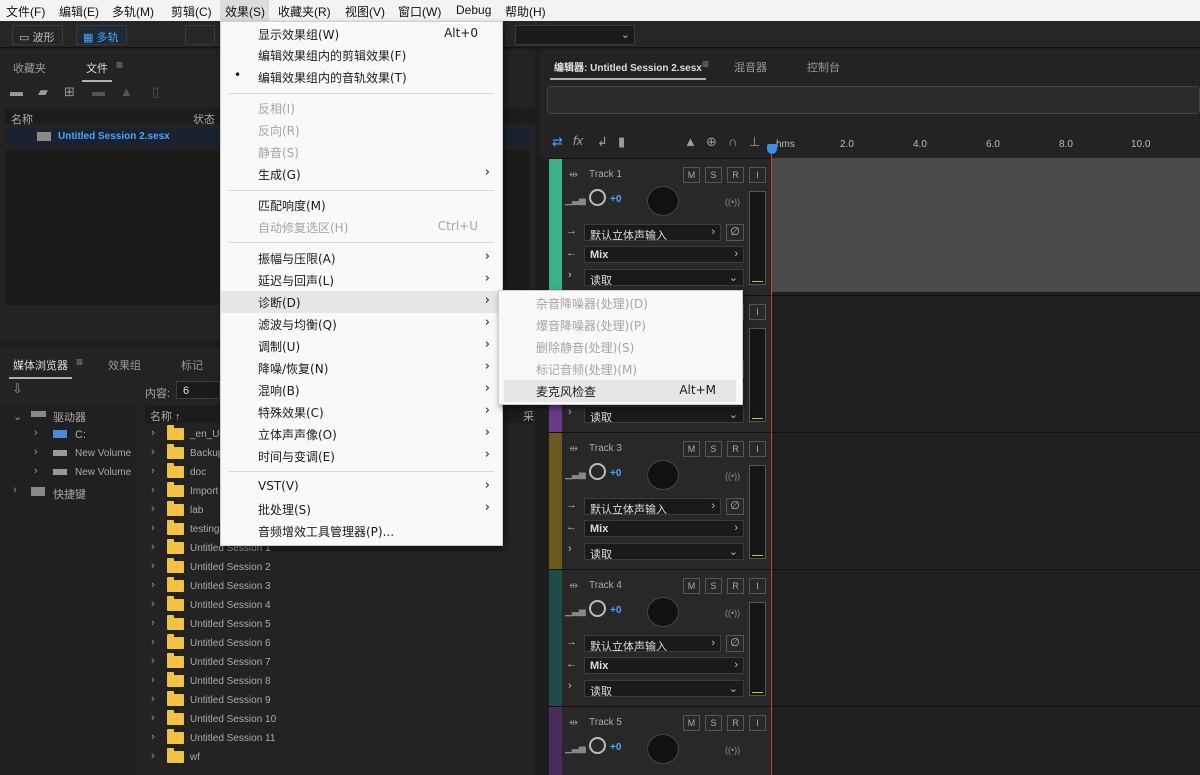  I want to click on volume-1: New Volume, so click(103, 453).